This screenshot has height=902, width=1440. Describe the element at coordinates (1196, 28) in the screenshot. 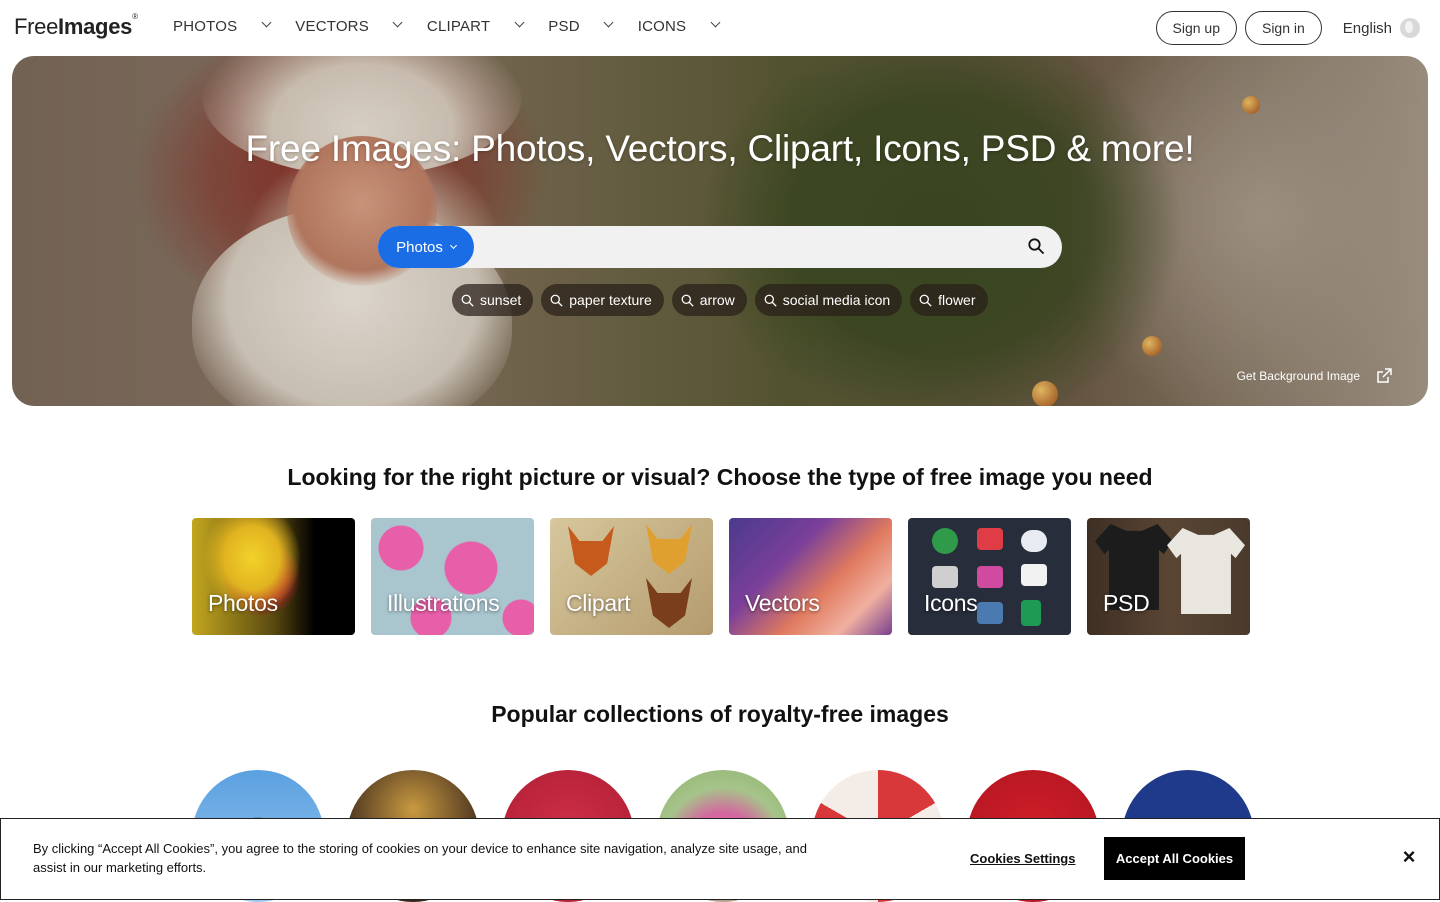

I see `signup-button: Sign up` at that location.